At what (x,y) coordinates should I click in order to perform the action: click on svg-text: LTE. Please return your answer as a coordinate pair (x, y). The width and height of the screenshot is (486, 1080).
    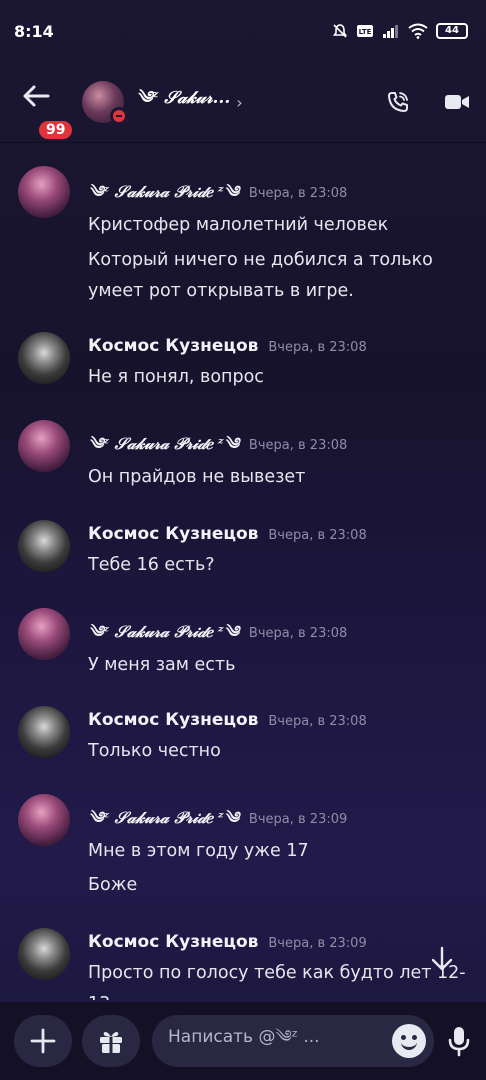
    Looking at the image, I should click on (365, 32).